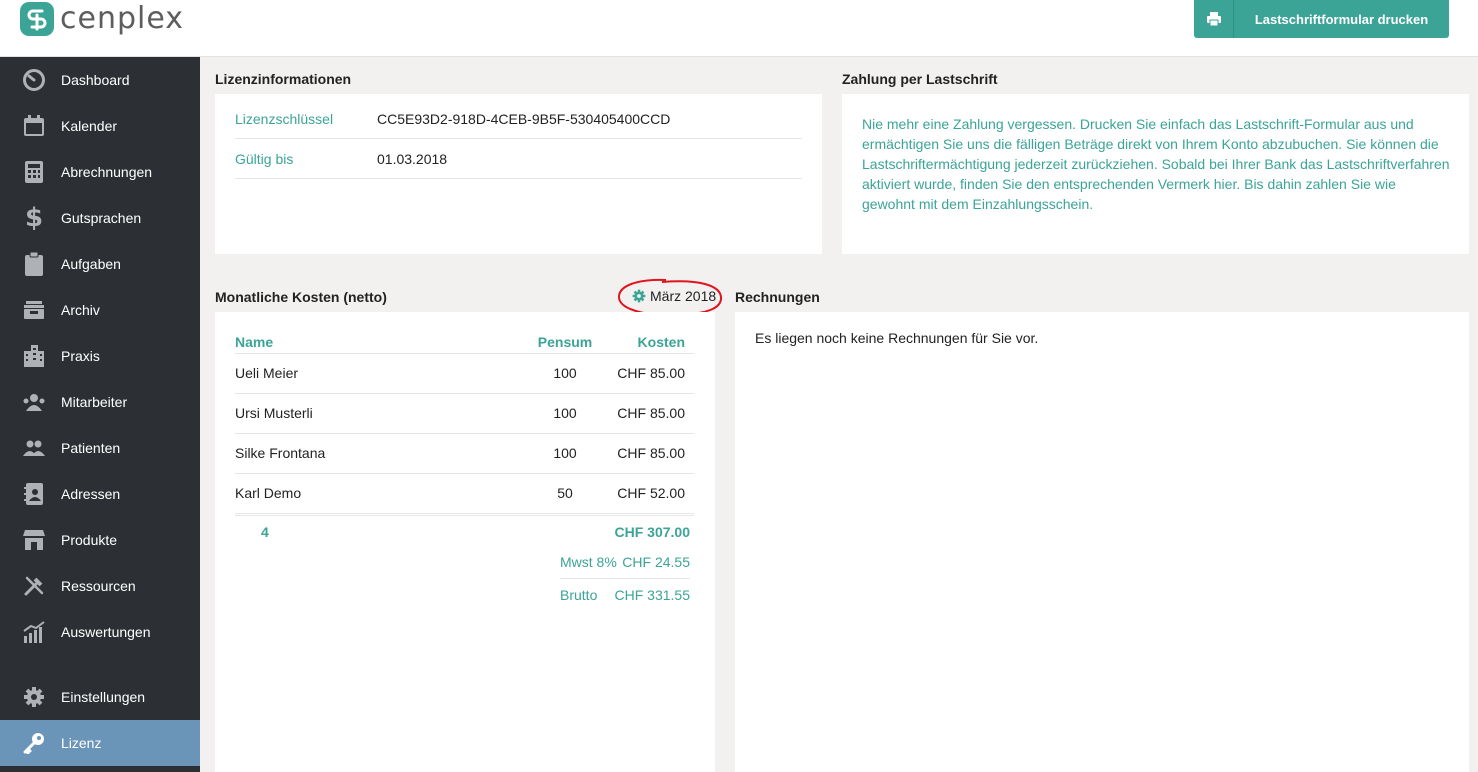 The height and width of the screenshot is (772, 1478). I want to click on month-selector: März 2018, so click(674, 296).